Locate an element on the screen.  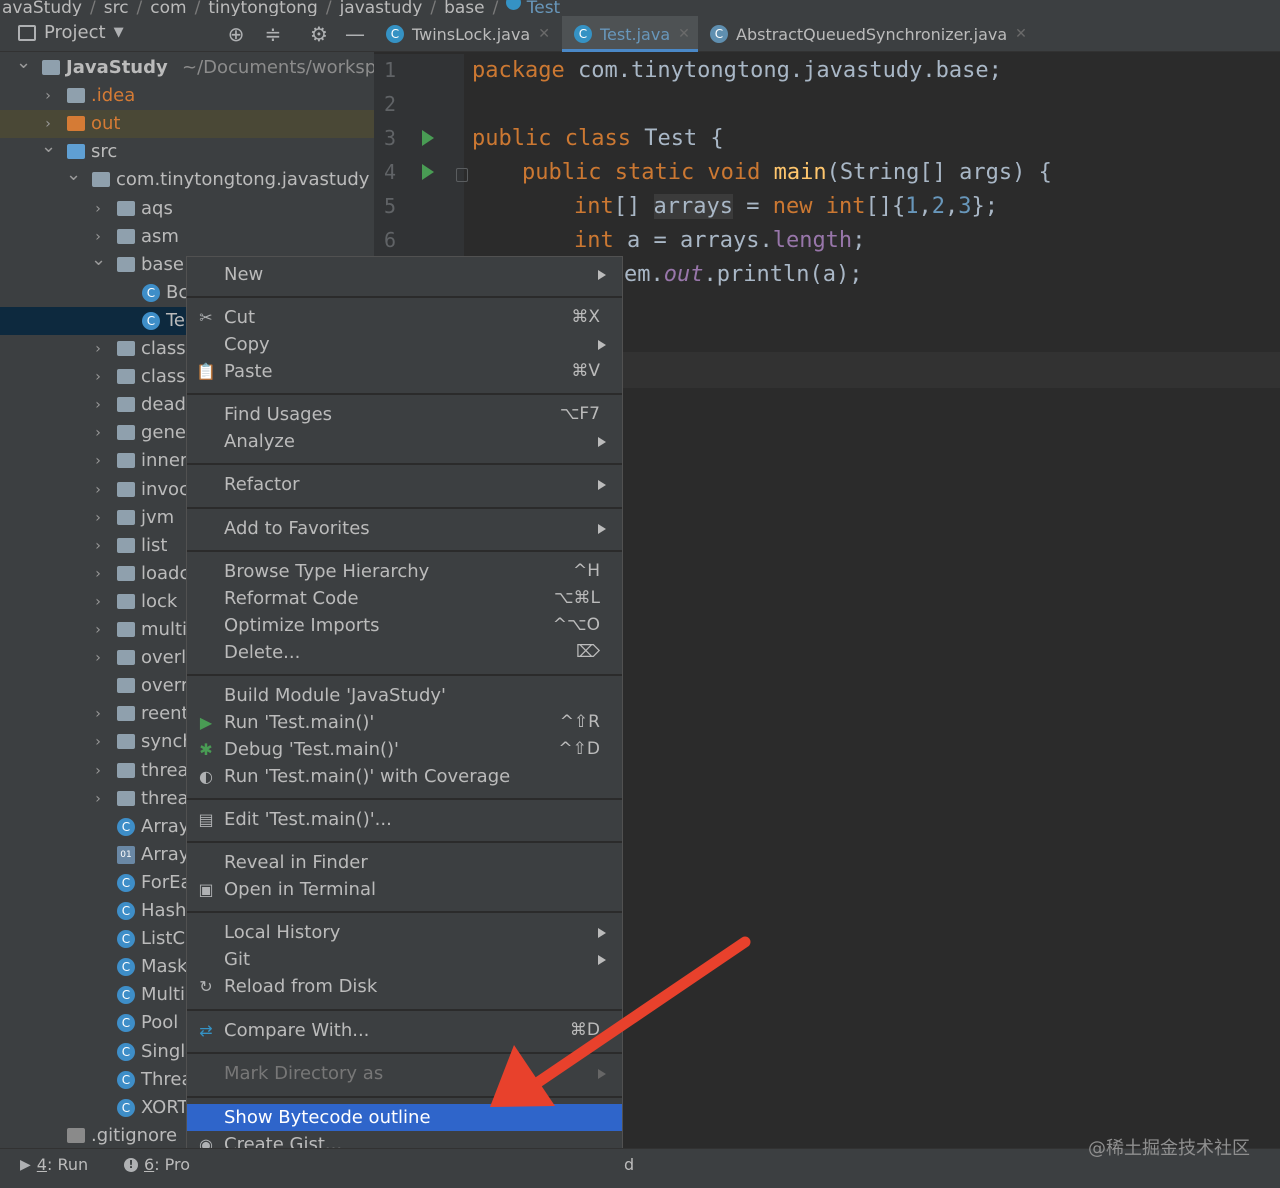
menu-item: New is located at coordinates (404, 274).